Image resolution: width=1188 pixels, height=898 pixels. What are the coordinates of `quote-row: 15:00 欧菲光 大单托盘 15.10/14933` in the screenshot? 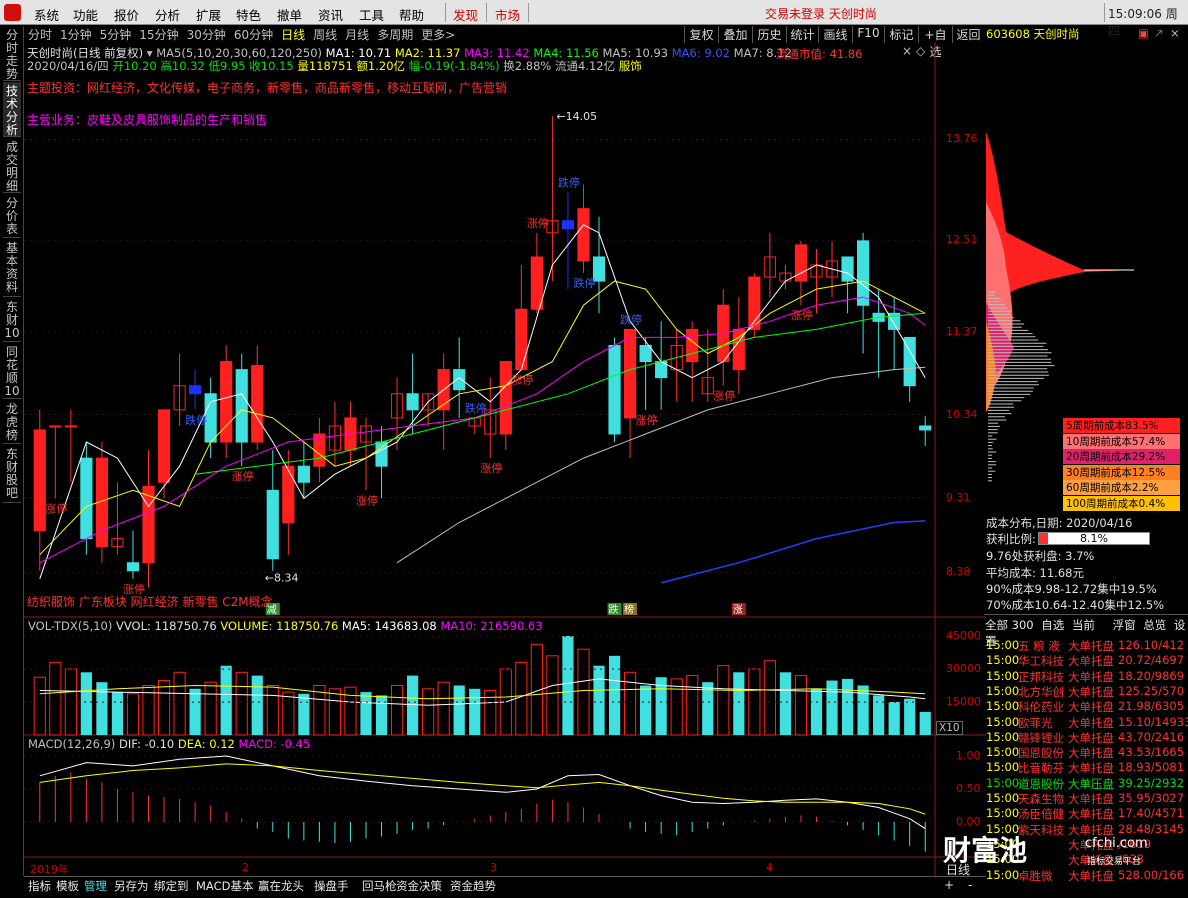 It's located at (1086, 723).